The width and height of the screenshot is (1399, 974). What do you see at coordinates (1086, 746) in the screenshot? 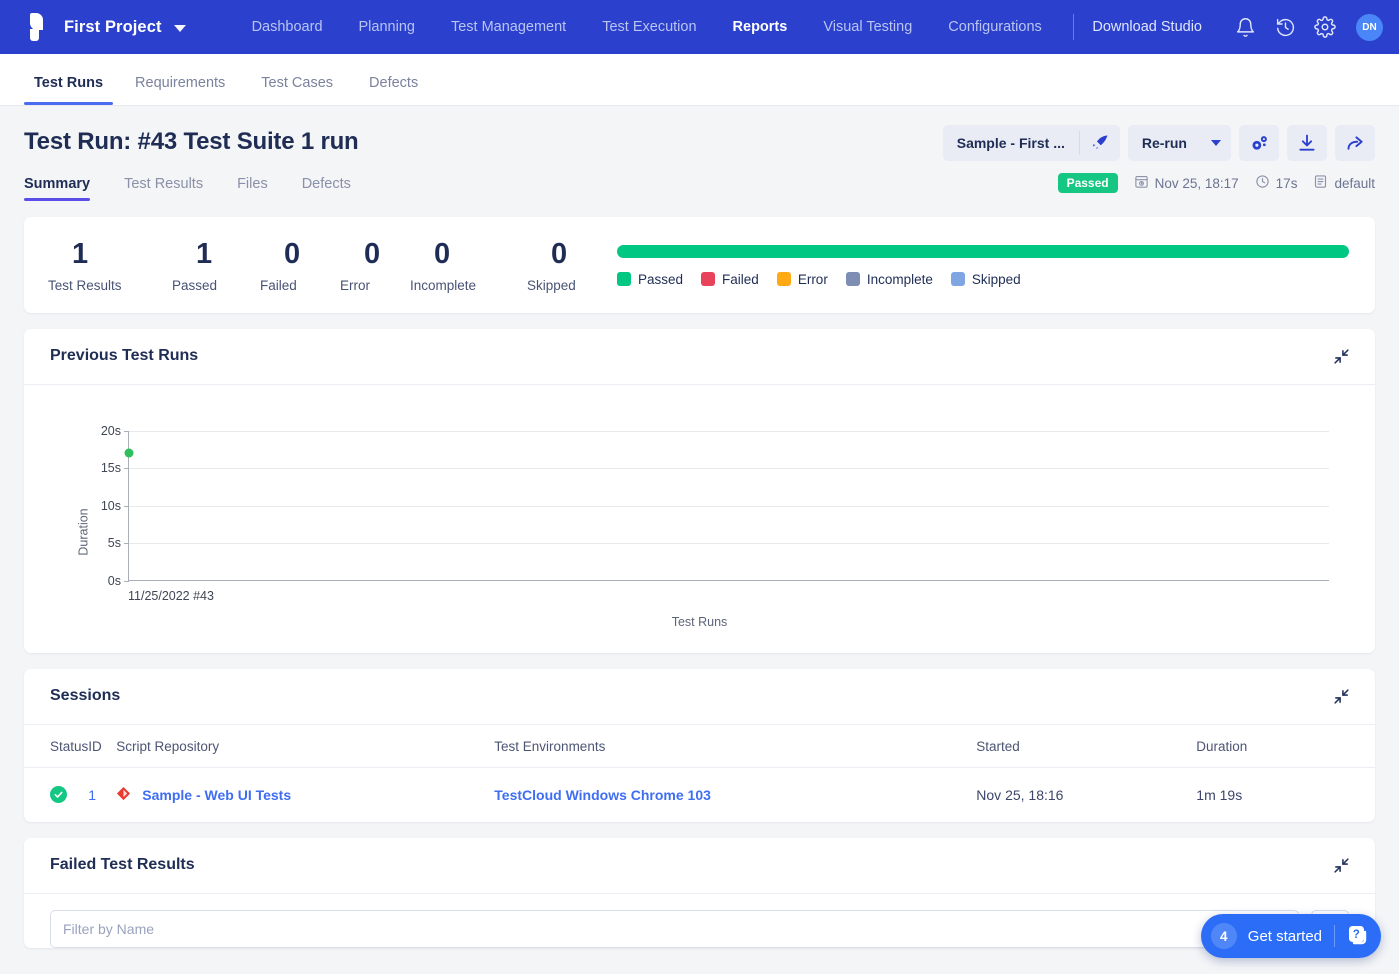
I see `col-started: Started` at bounding box center [1086, 746].